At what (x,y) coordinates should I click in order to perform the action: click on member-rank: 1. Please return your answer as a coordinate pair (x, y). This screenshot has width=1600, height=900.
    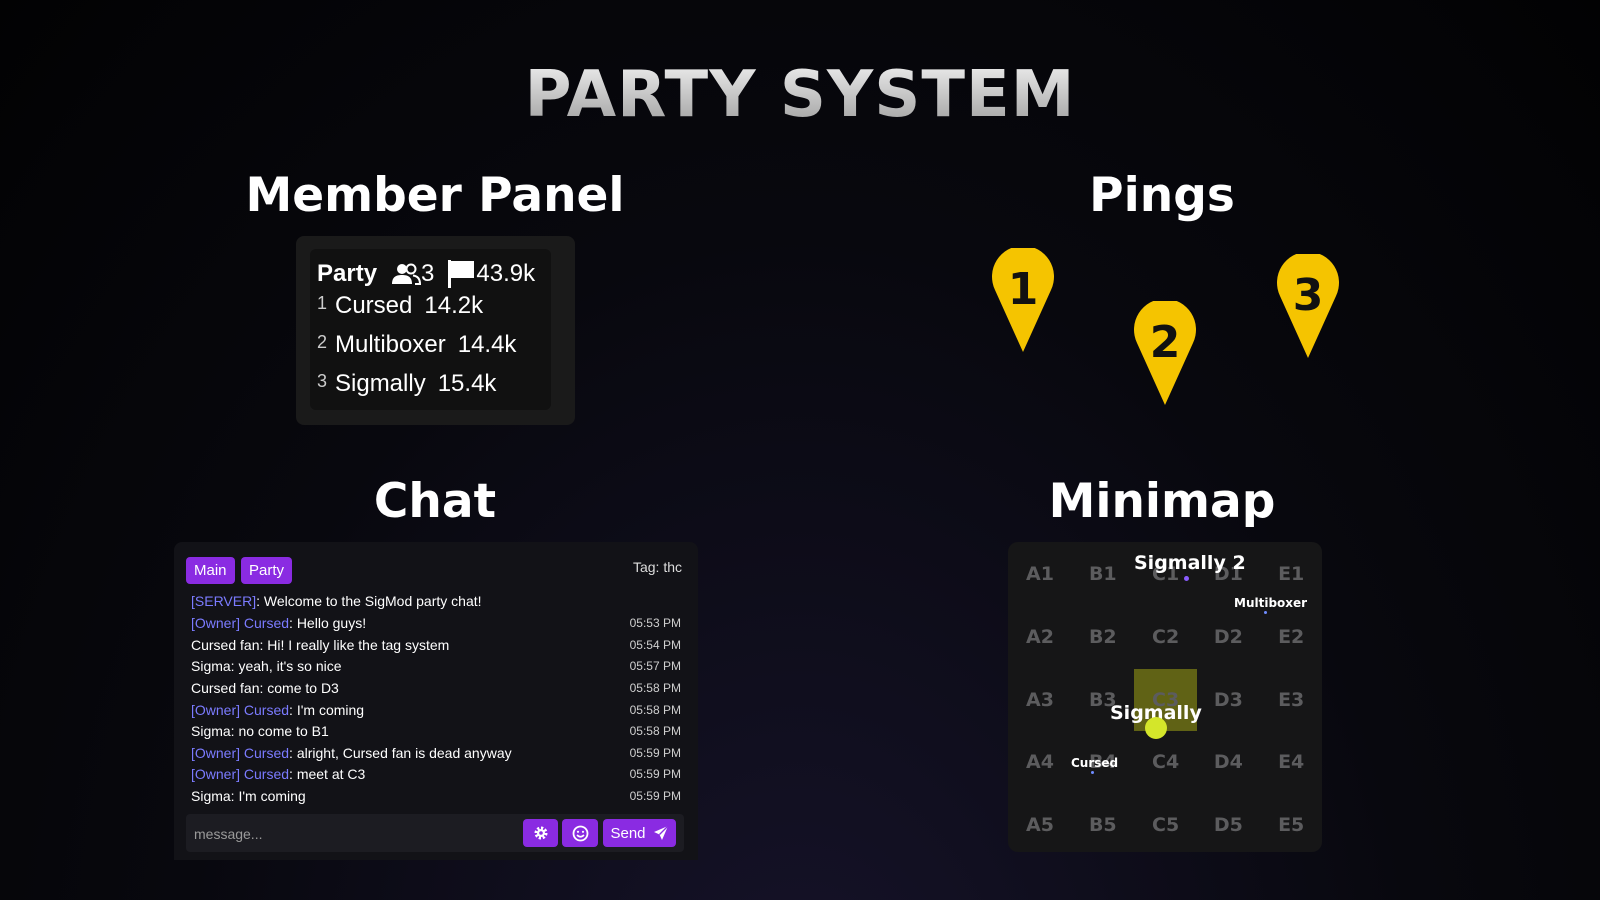
    Looking at the image, I should click on (322, 303).